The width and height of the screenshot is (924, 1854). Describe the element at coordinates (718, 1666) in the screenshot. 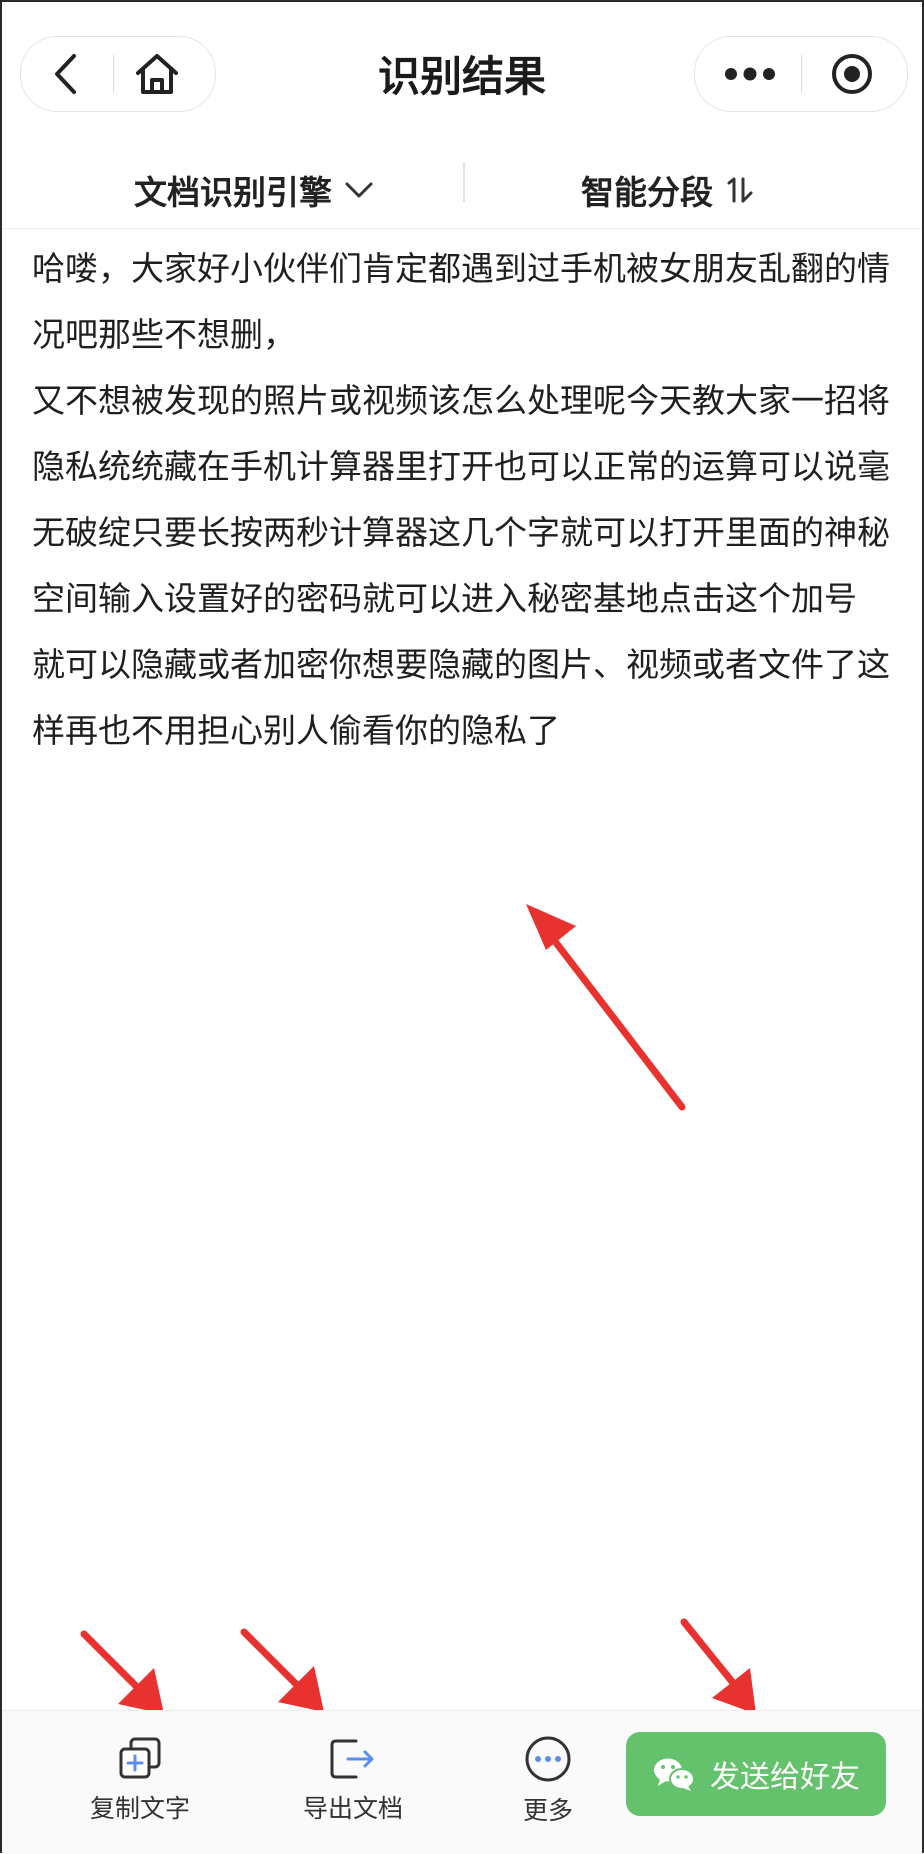

I see `annotation-arrow-send` at that location.